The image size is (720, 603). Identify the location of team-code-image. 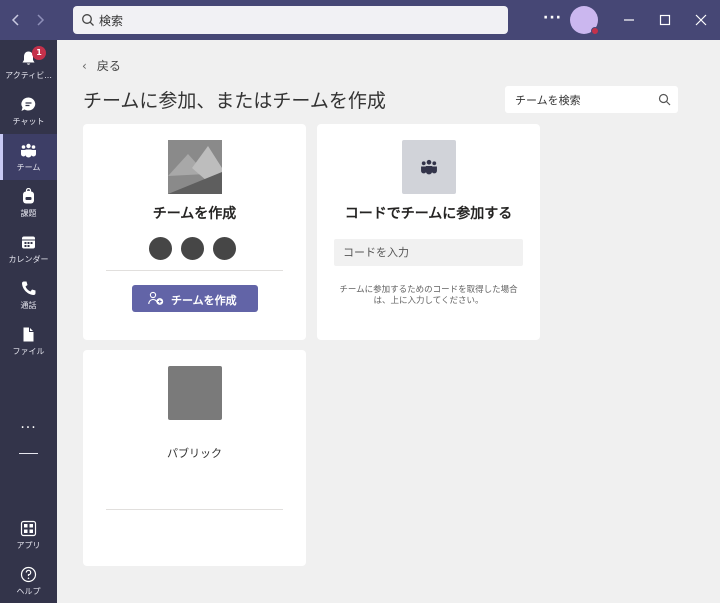
(429, 167).